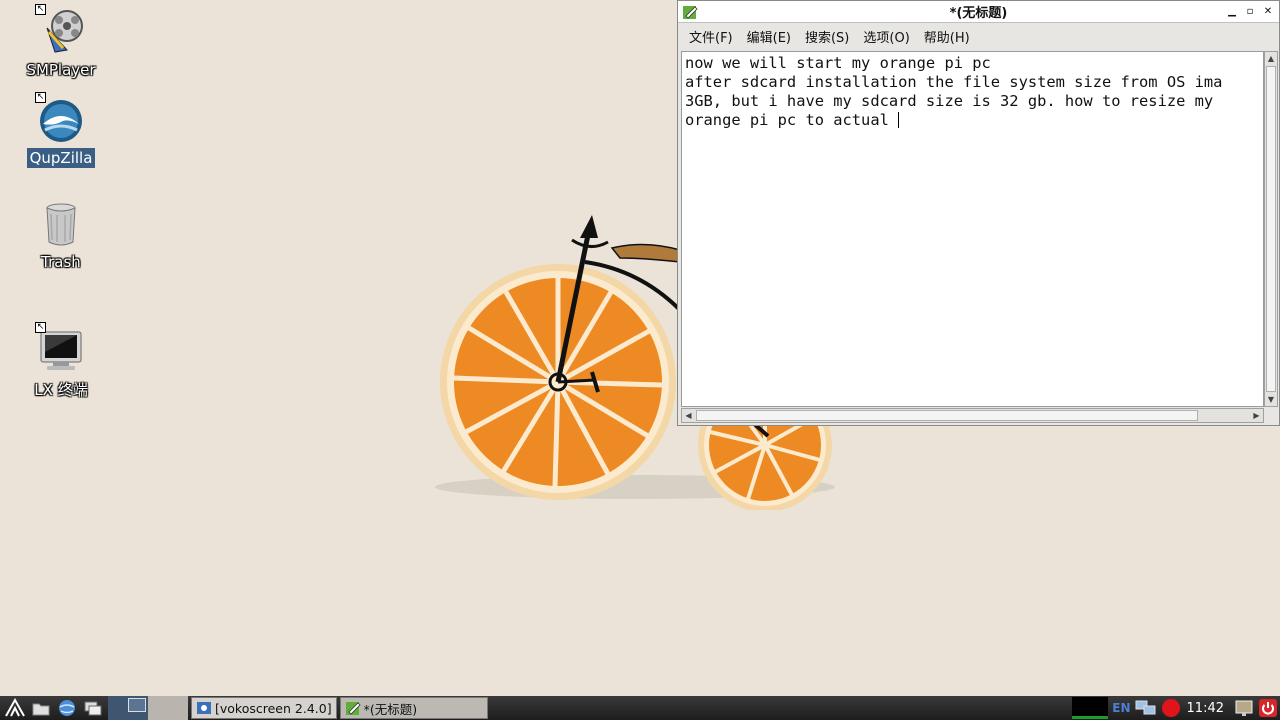  I want to click on vertical-scrollbar: ▲ ▼, so click(1271, 229).